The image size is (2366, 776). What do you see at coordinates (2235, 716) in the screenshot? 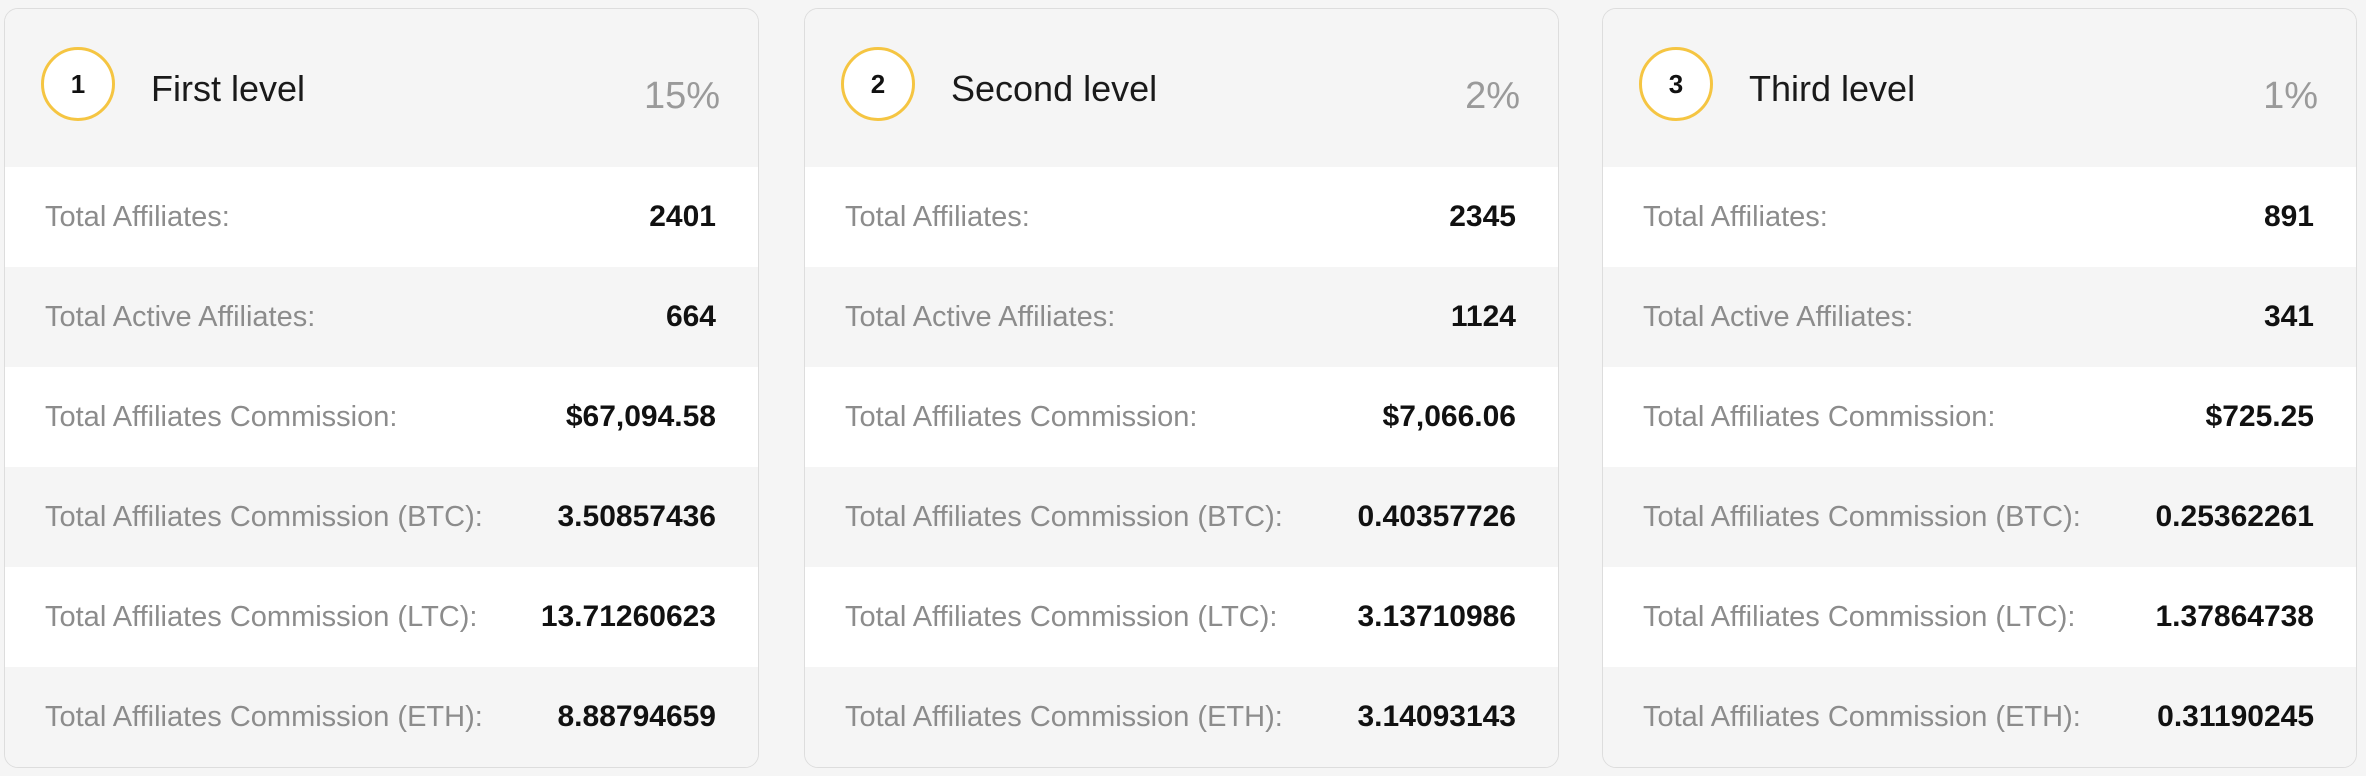
I see `stat-value: 0.31190245` at bounding box center [2235, 716].